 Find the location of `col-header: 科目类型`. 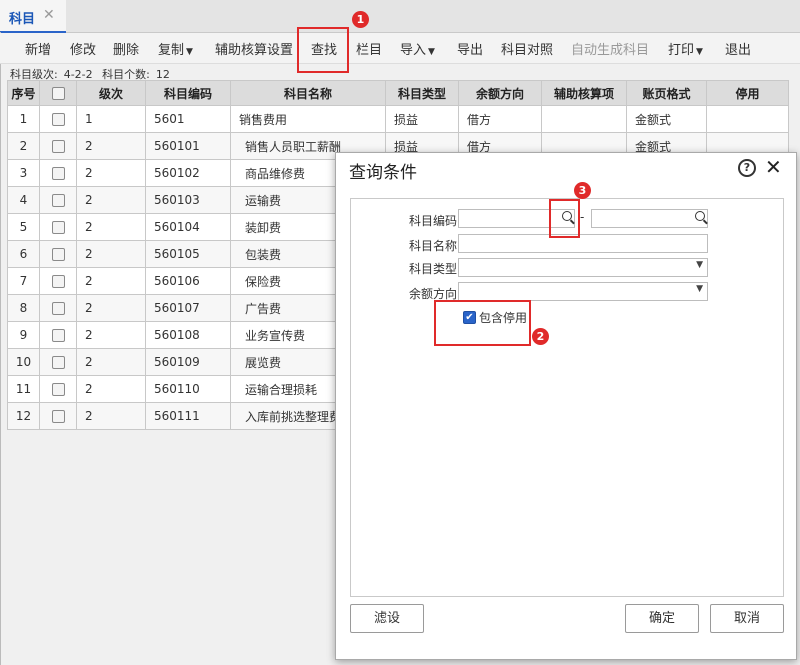

col-header: 科目类型 is located at coordinates (422, 93).